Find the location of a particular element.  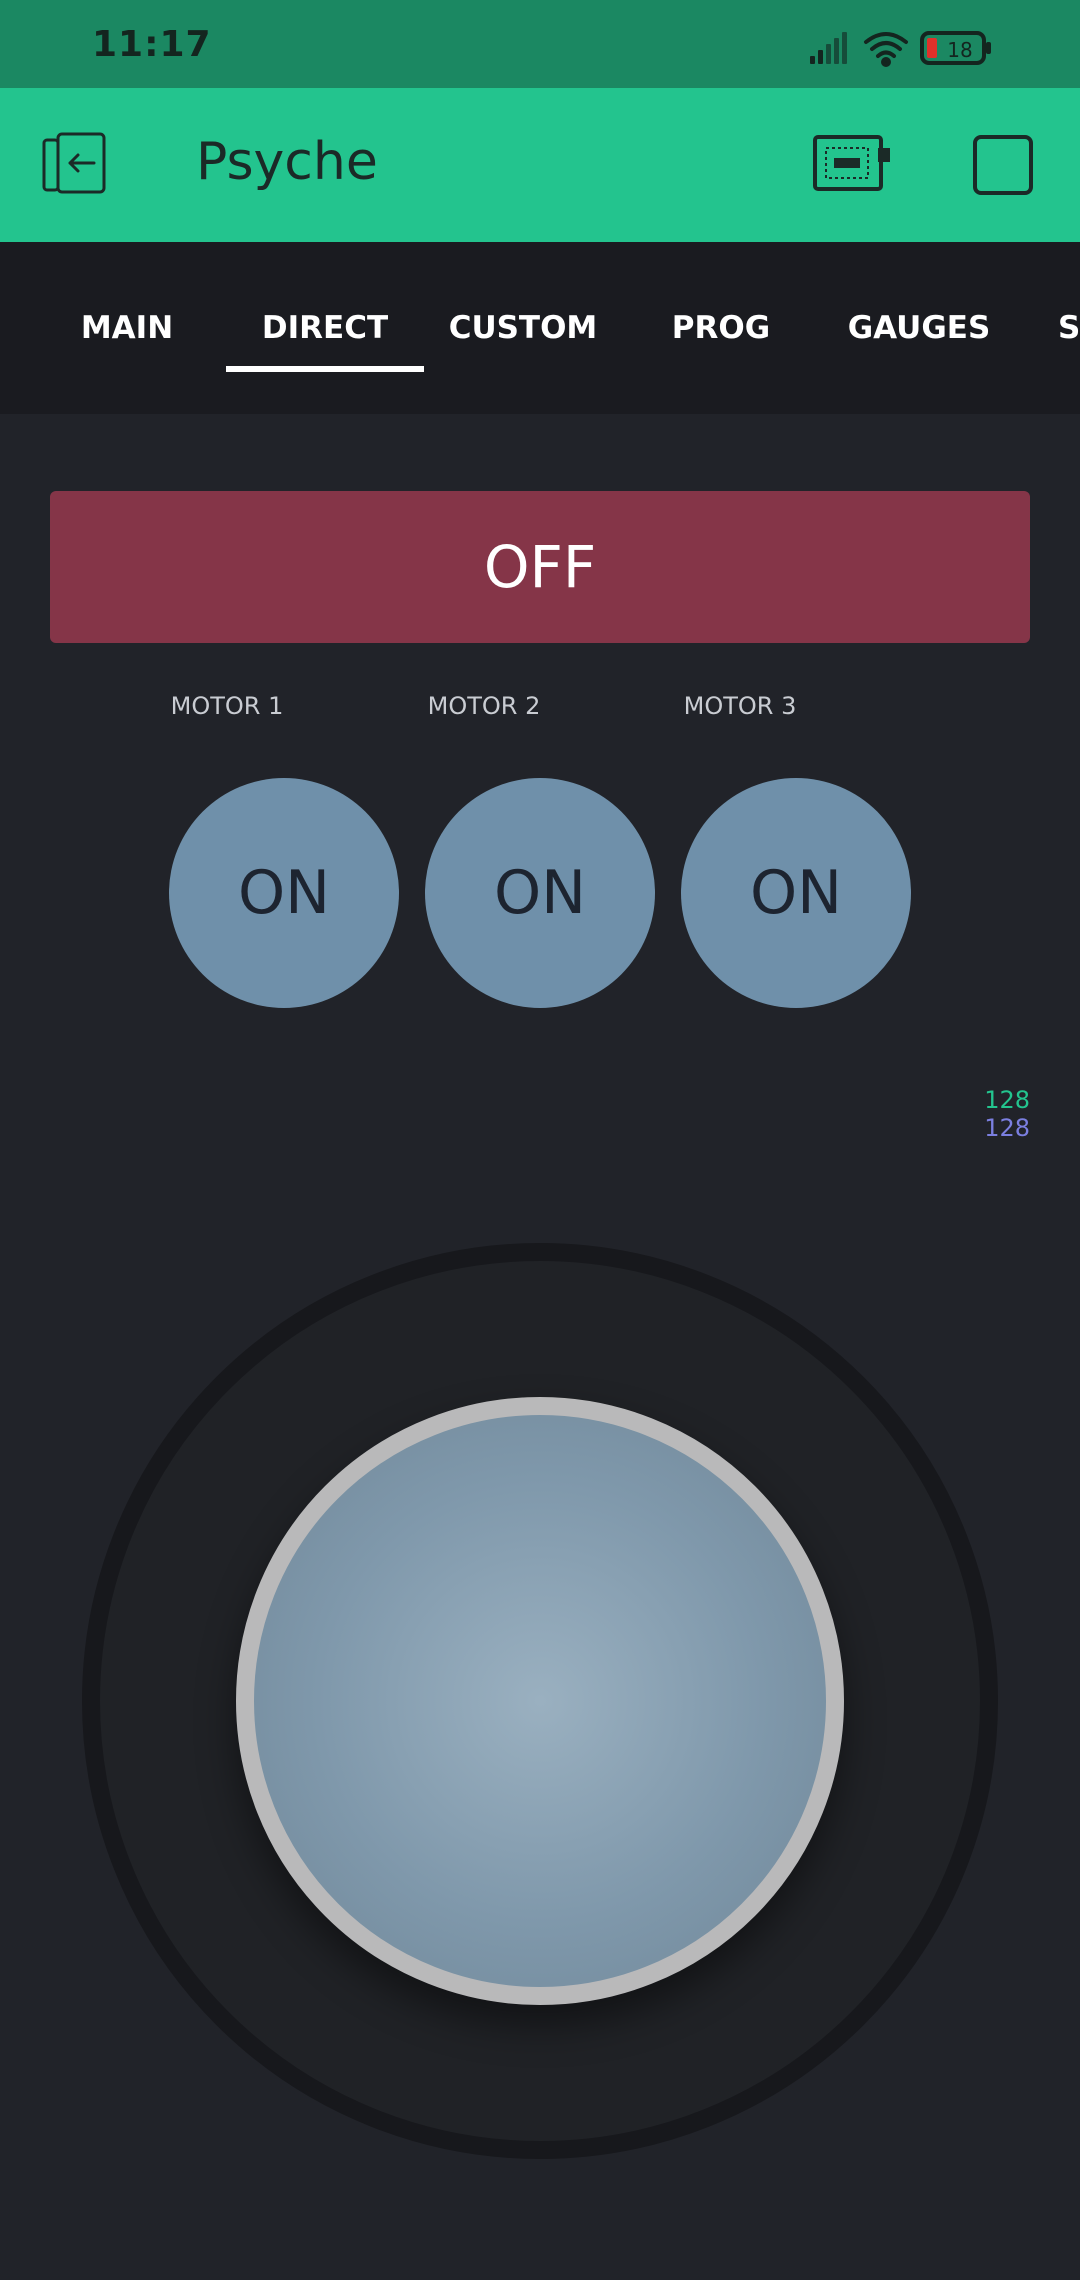

battery-icon: 18 is located at coordinates (955, 48).